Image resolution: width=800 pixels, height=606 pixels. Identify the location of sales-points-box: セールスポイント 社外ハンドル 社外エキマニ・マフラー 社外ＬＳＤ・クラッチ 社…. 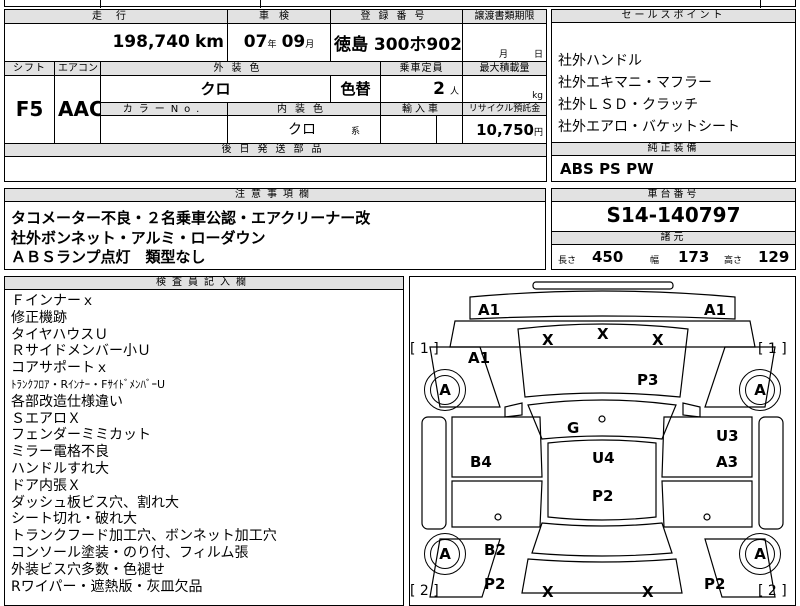
(673, 95).